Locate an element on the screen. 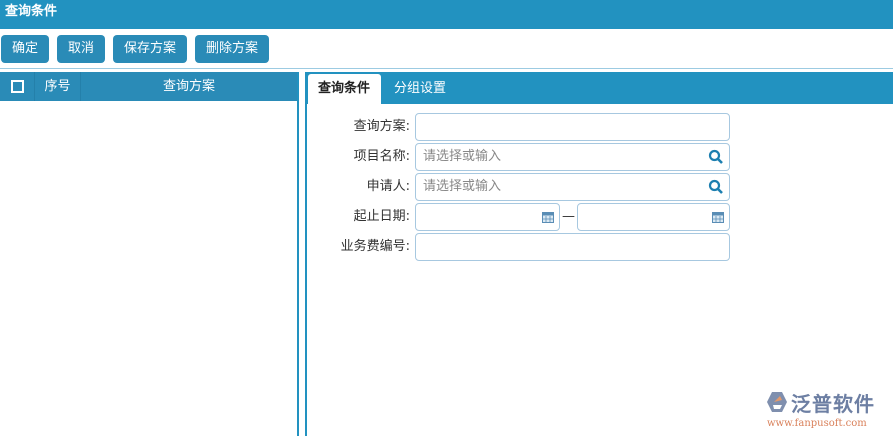  form-row-date: 起止日期: — is located at coordinates (600, 217).